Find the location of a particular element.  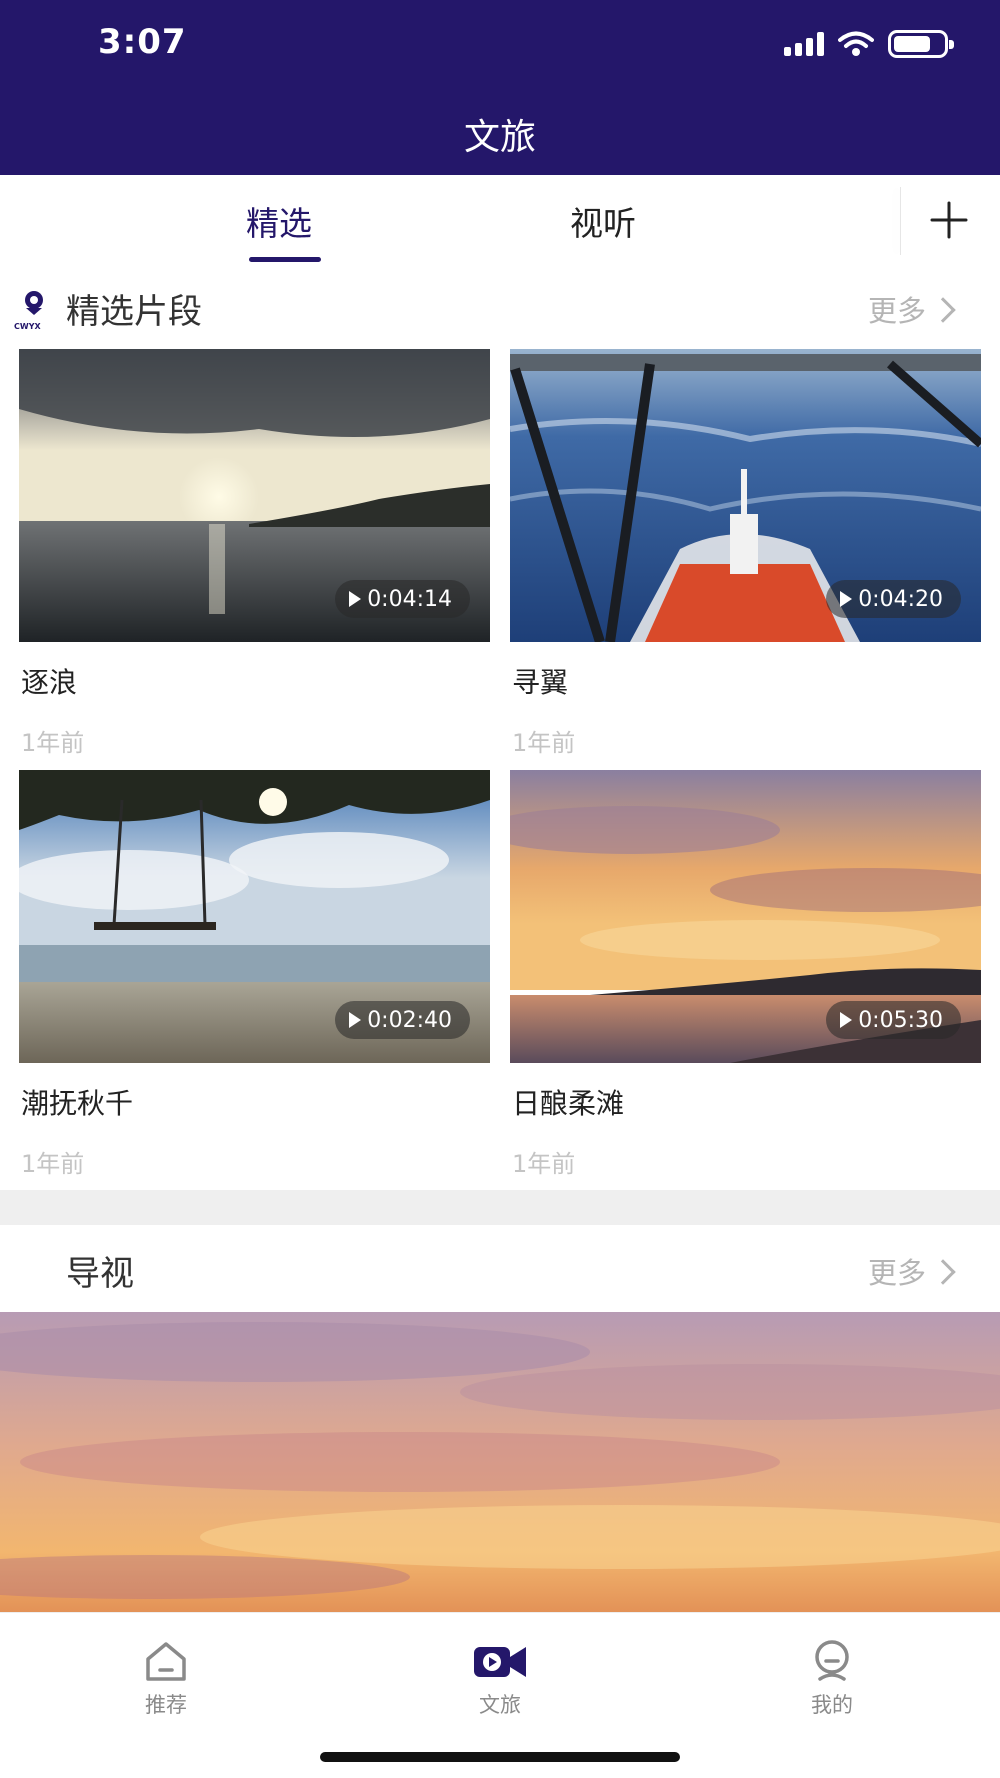

cellular-signal-icon is located at coordinates (804, 44).